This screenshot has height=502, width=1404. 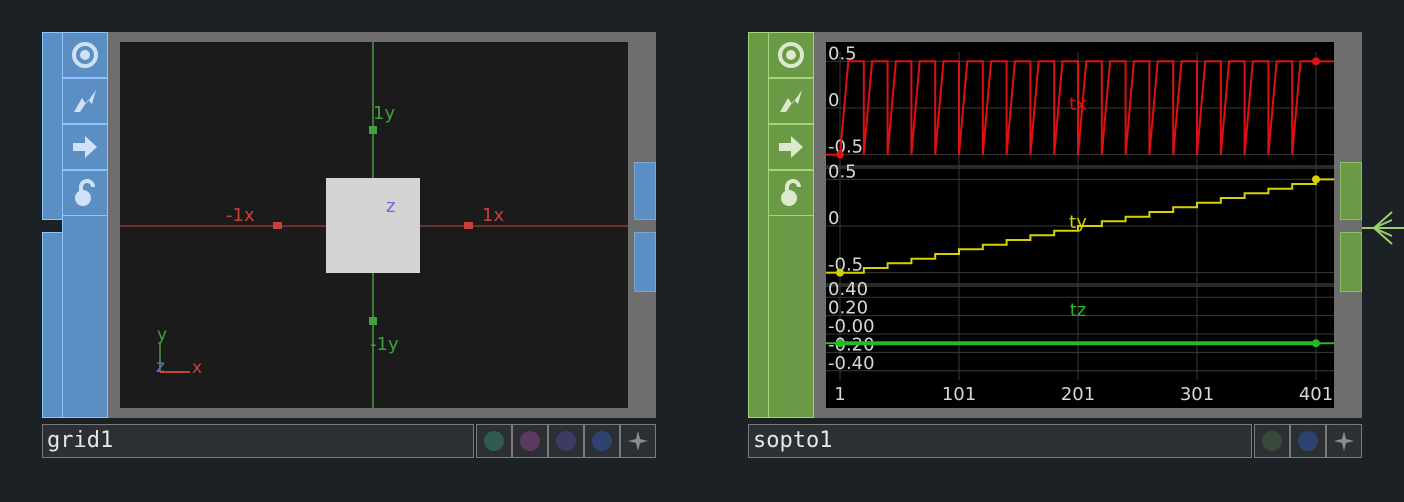 What do you see at coordinates (1078, 222) in the screenshot?
I see `series-label-ty: ty` at bounding box center [1078, 222].